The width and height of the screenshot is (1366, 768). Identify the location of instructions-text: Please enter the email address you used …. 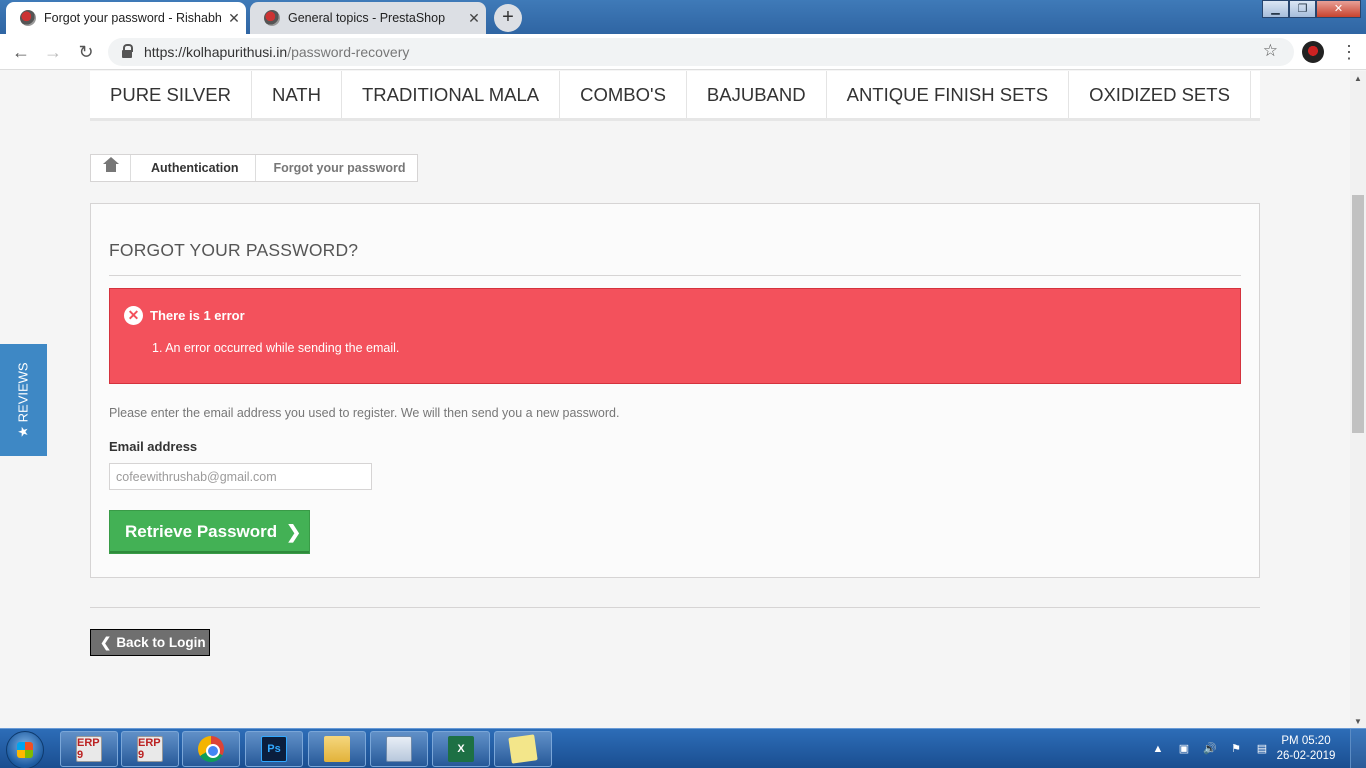
(364, 413).